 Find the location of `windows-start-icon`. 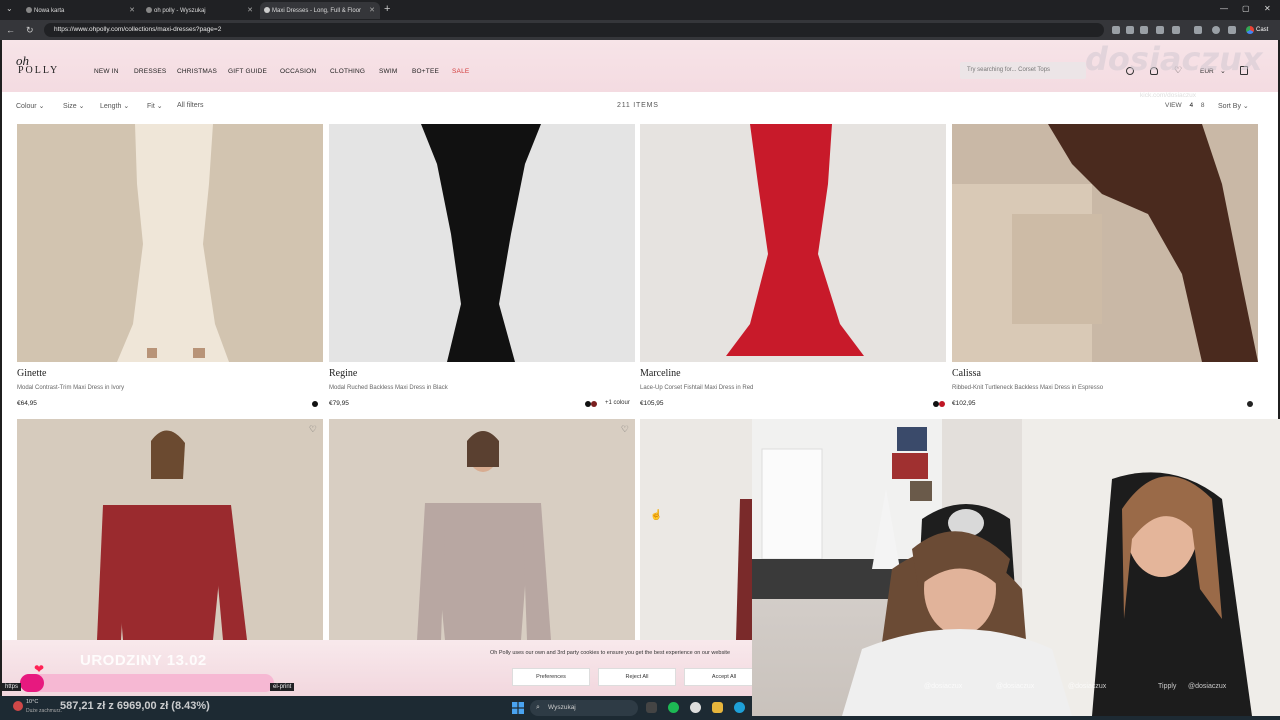

windows-start-icon is located at coordinates (518, 708).